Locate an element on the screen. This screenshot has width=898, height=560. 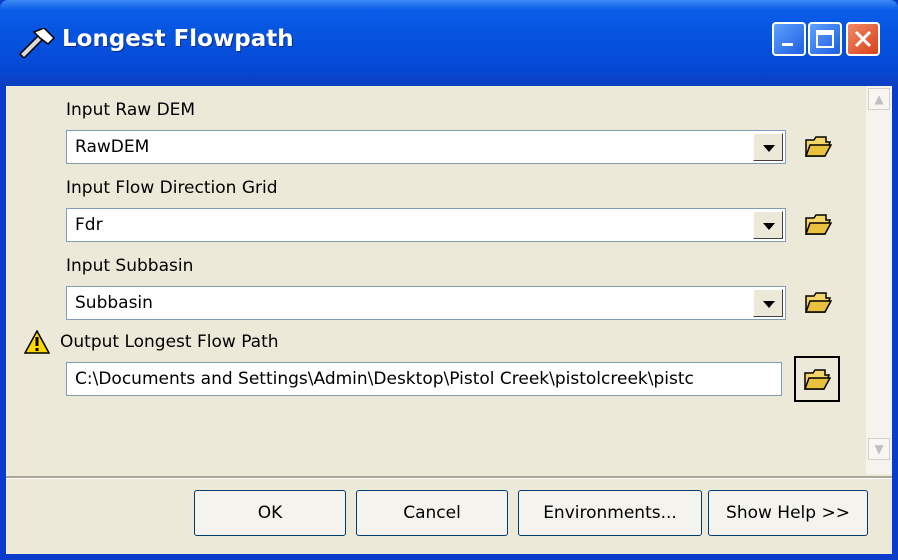
scroll-up-icon: ▲ is located at coordinates (879, 99).